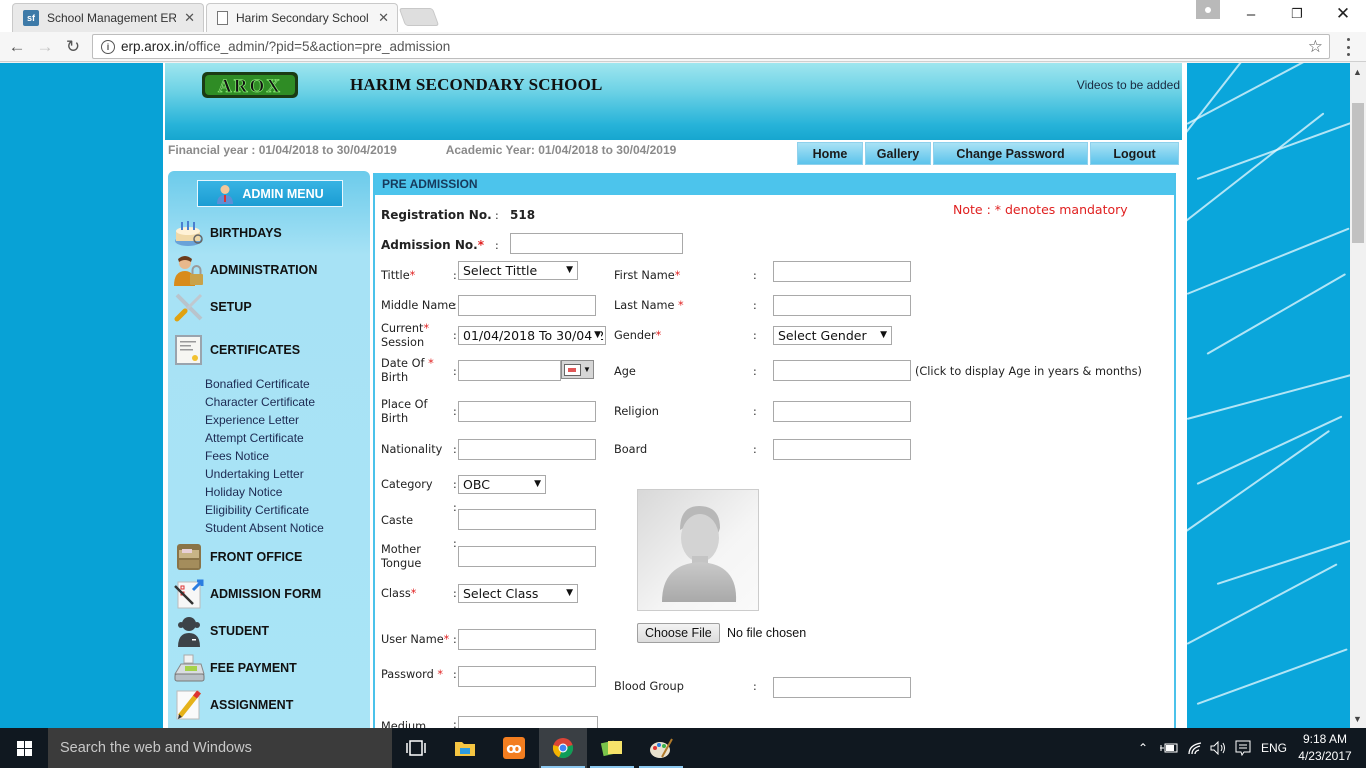 The height and width of the screenshot is (768, 1366). Describe the element at coordinates (1325, 748) in the screenshot. I see `taskbar-clock: 9:18 AM 4/23/2017` at that location.